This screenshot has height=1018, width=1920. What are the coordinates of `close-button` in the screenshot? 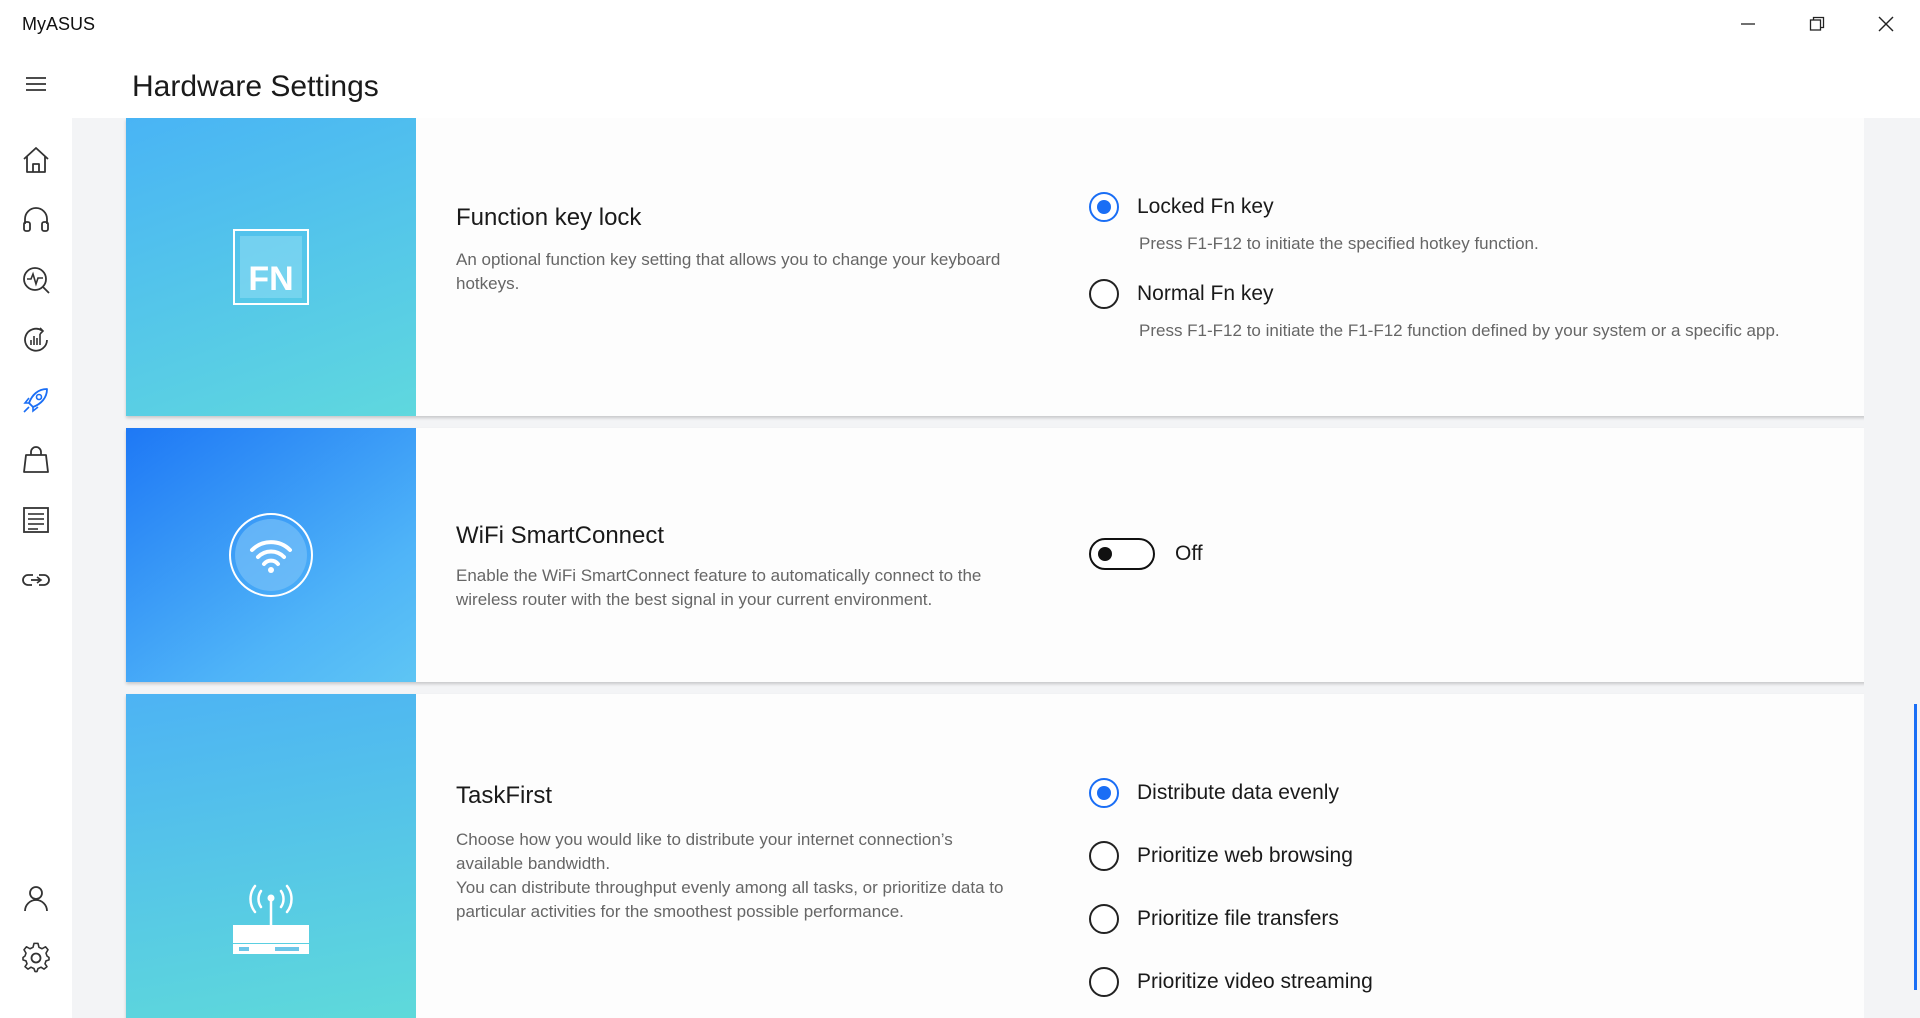 It's located at (1885, 24).